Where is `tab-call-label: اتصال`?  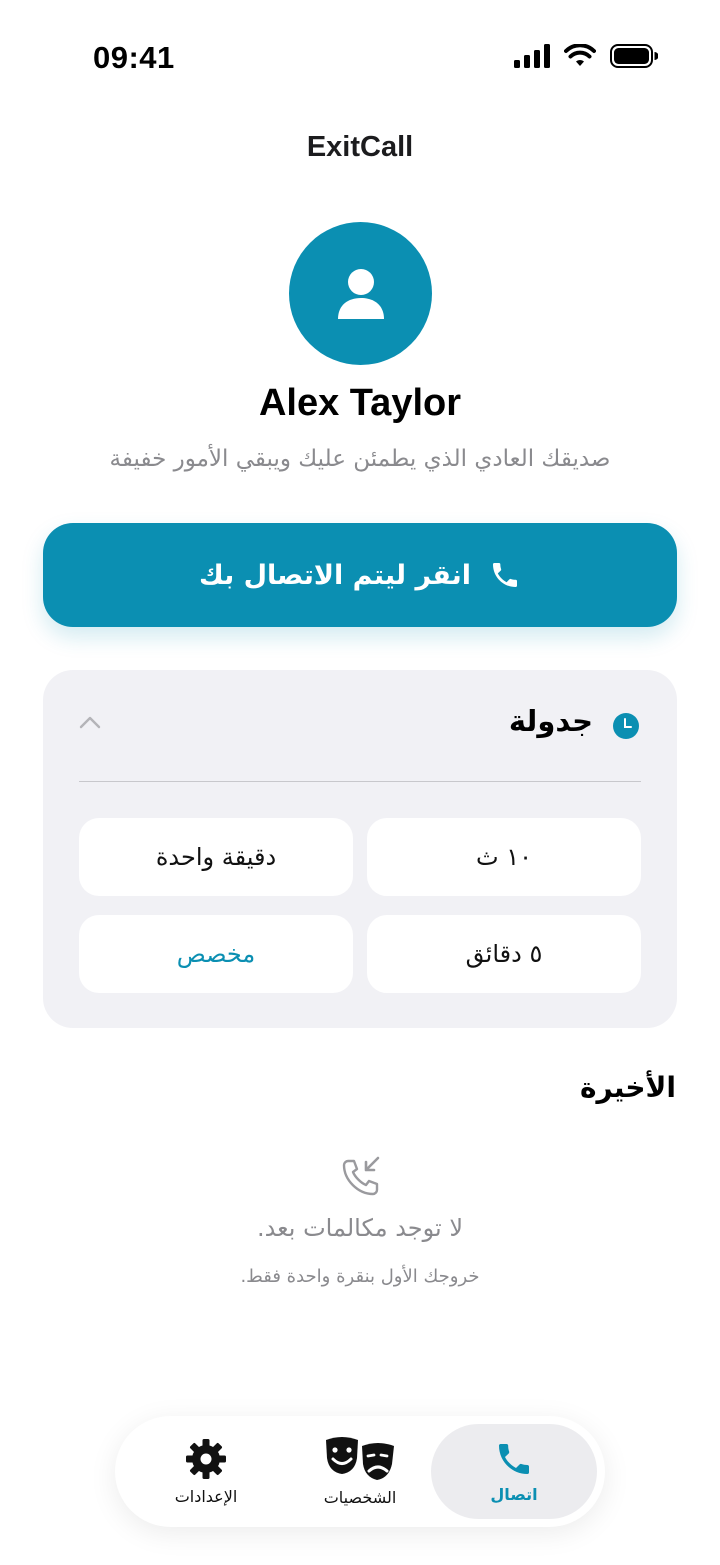 tab-call-label: اتصال is located at coordinates (514, 1494).